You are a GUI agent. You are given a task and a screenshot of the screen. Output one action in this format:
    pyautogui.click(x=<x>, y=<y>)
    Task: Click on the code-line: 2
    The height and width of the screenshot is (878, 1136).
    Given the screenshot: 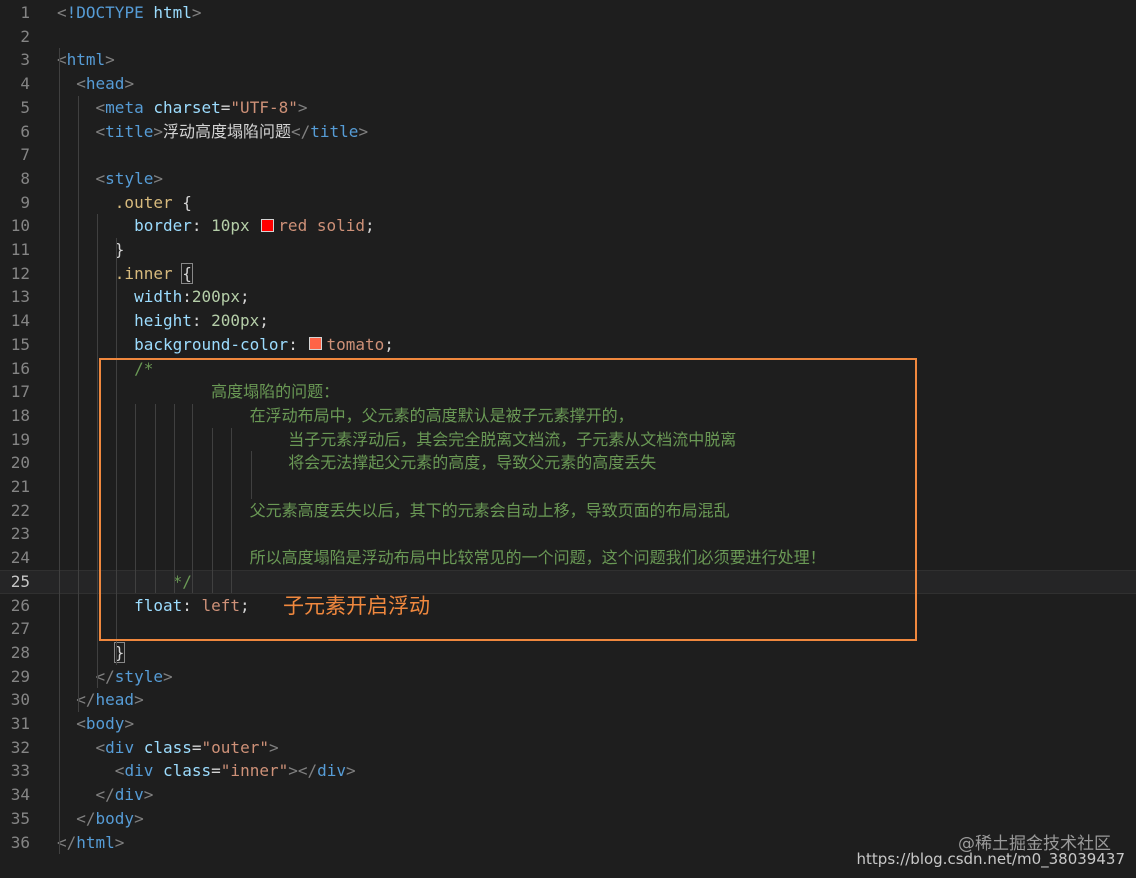 What is the action you would take?
    pyautogui.click(x=568, y=37)
    